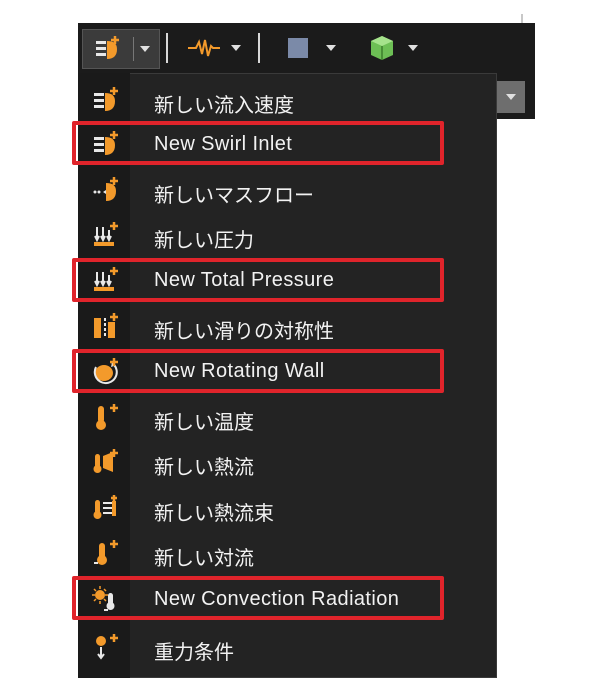 This screenshot has width=600, height=697. What do you see at coordinates (106, 234) in the screenshot?
I see `pressure-icon` at bounding box center [106, 234].